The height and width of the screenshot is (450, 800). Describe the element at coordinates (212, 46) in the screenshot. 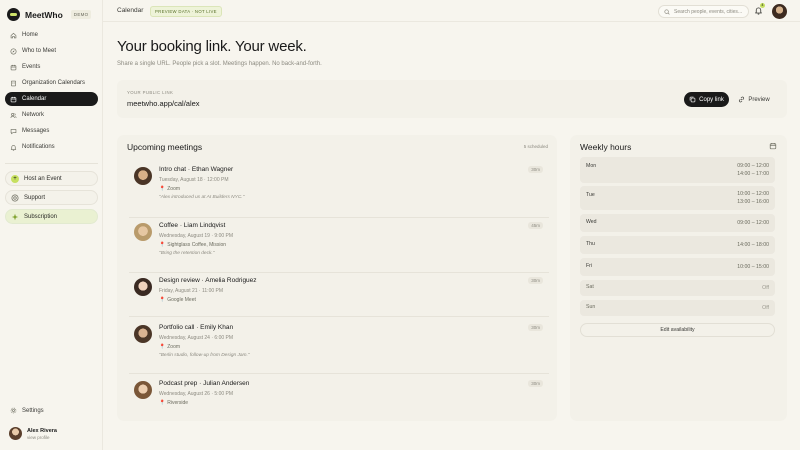

I see `page-title: Your booking link. Your week.` at that location.